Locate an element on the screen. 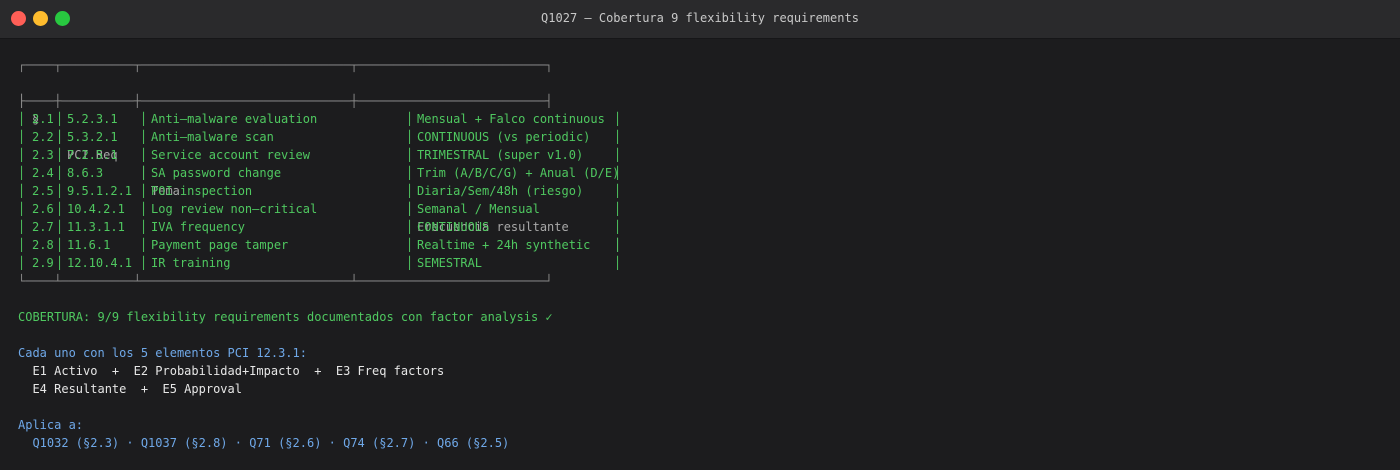  row-tema: Anti–malware evaluation is located at coordinates (234, 119).